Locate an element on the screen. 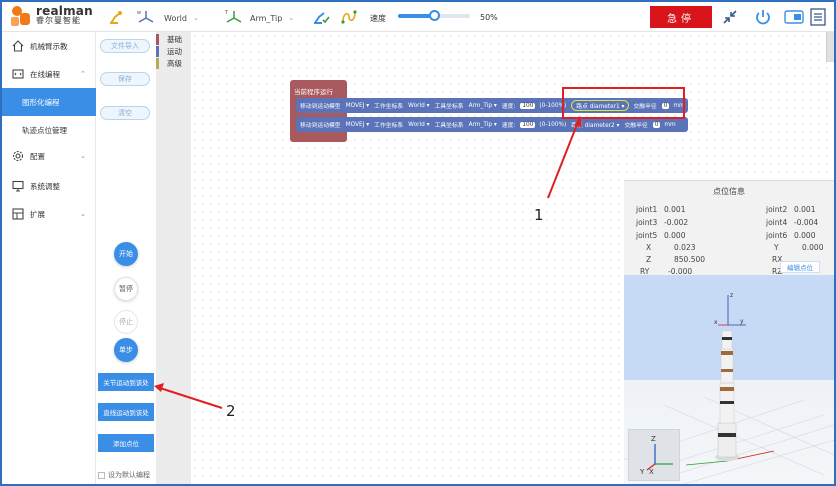 This screenshot has height=486, width=836. tool-axis-x-label: x is located at coordinates (716, 322).